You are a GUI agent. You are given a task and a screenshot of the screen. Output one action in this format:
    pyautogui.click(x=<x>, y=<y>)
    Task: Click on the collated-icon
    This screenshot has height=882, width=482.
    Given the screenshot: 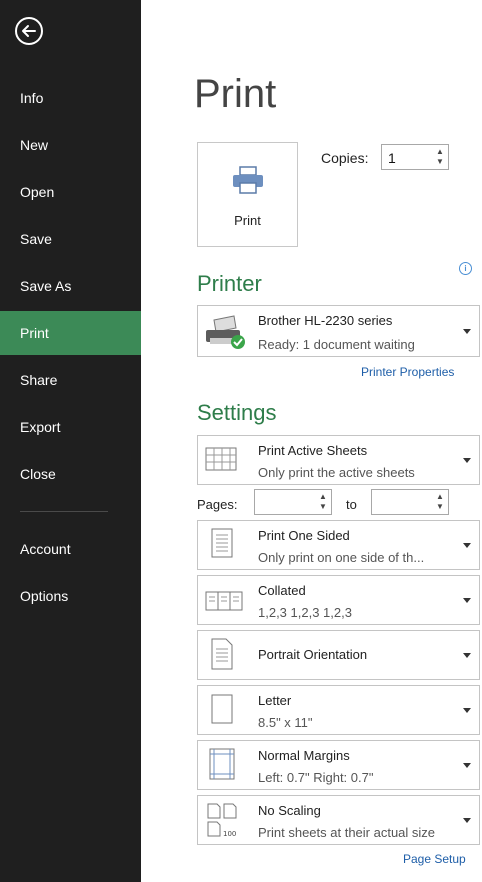 What is the action you would take?
    pyautogui.click(x=224, y=601)
    